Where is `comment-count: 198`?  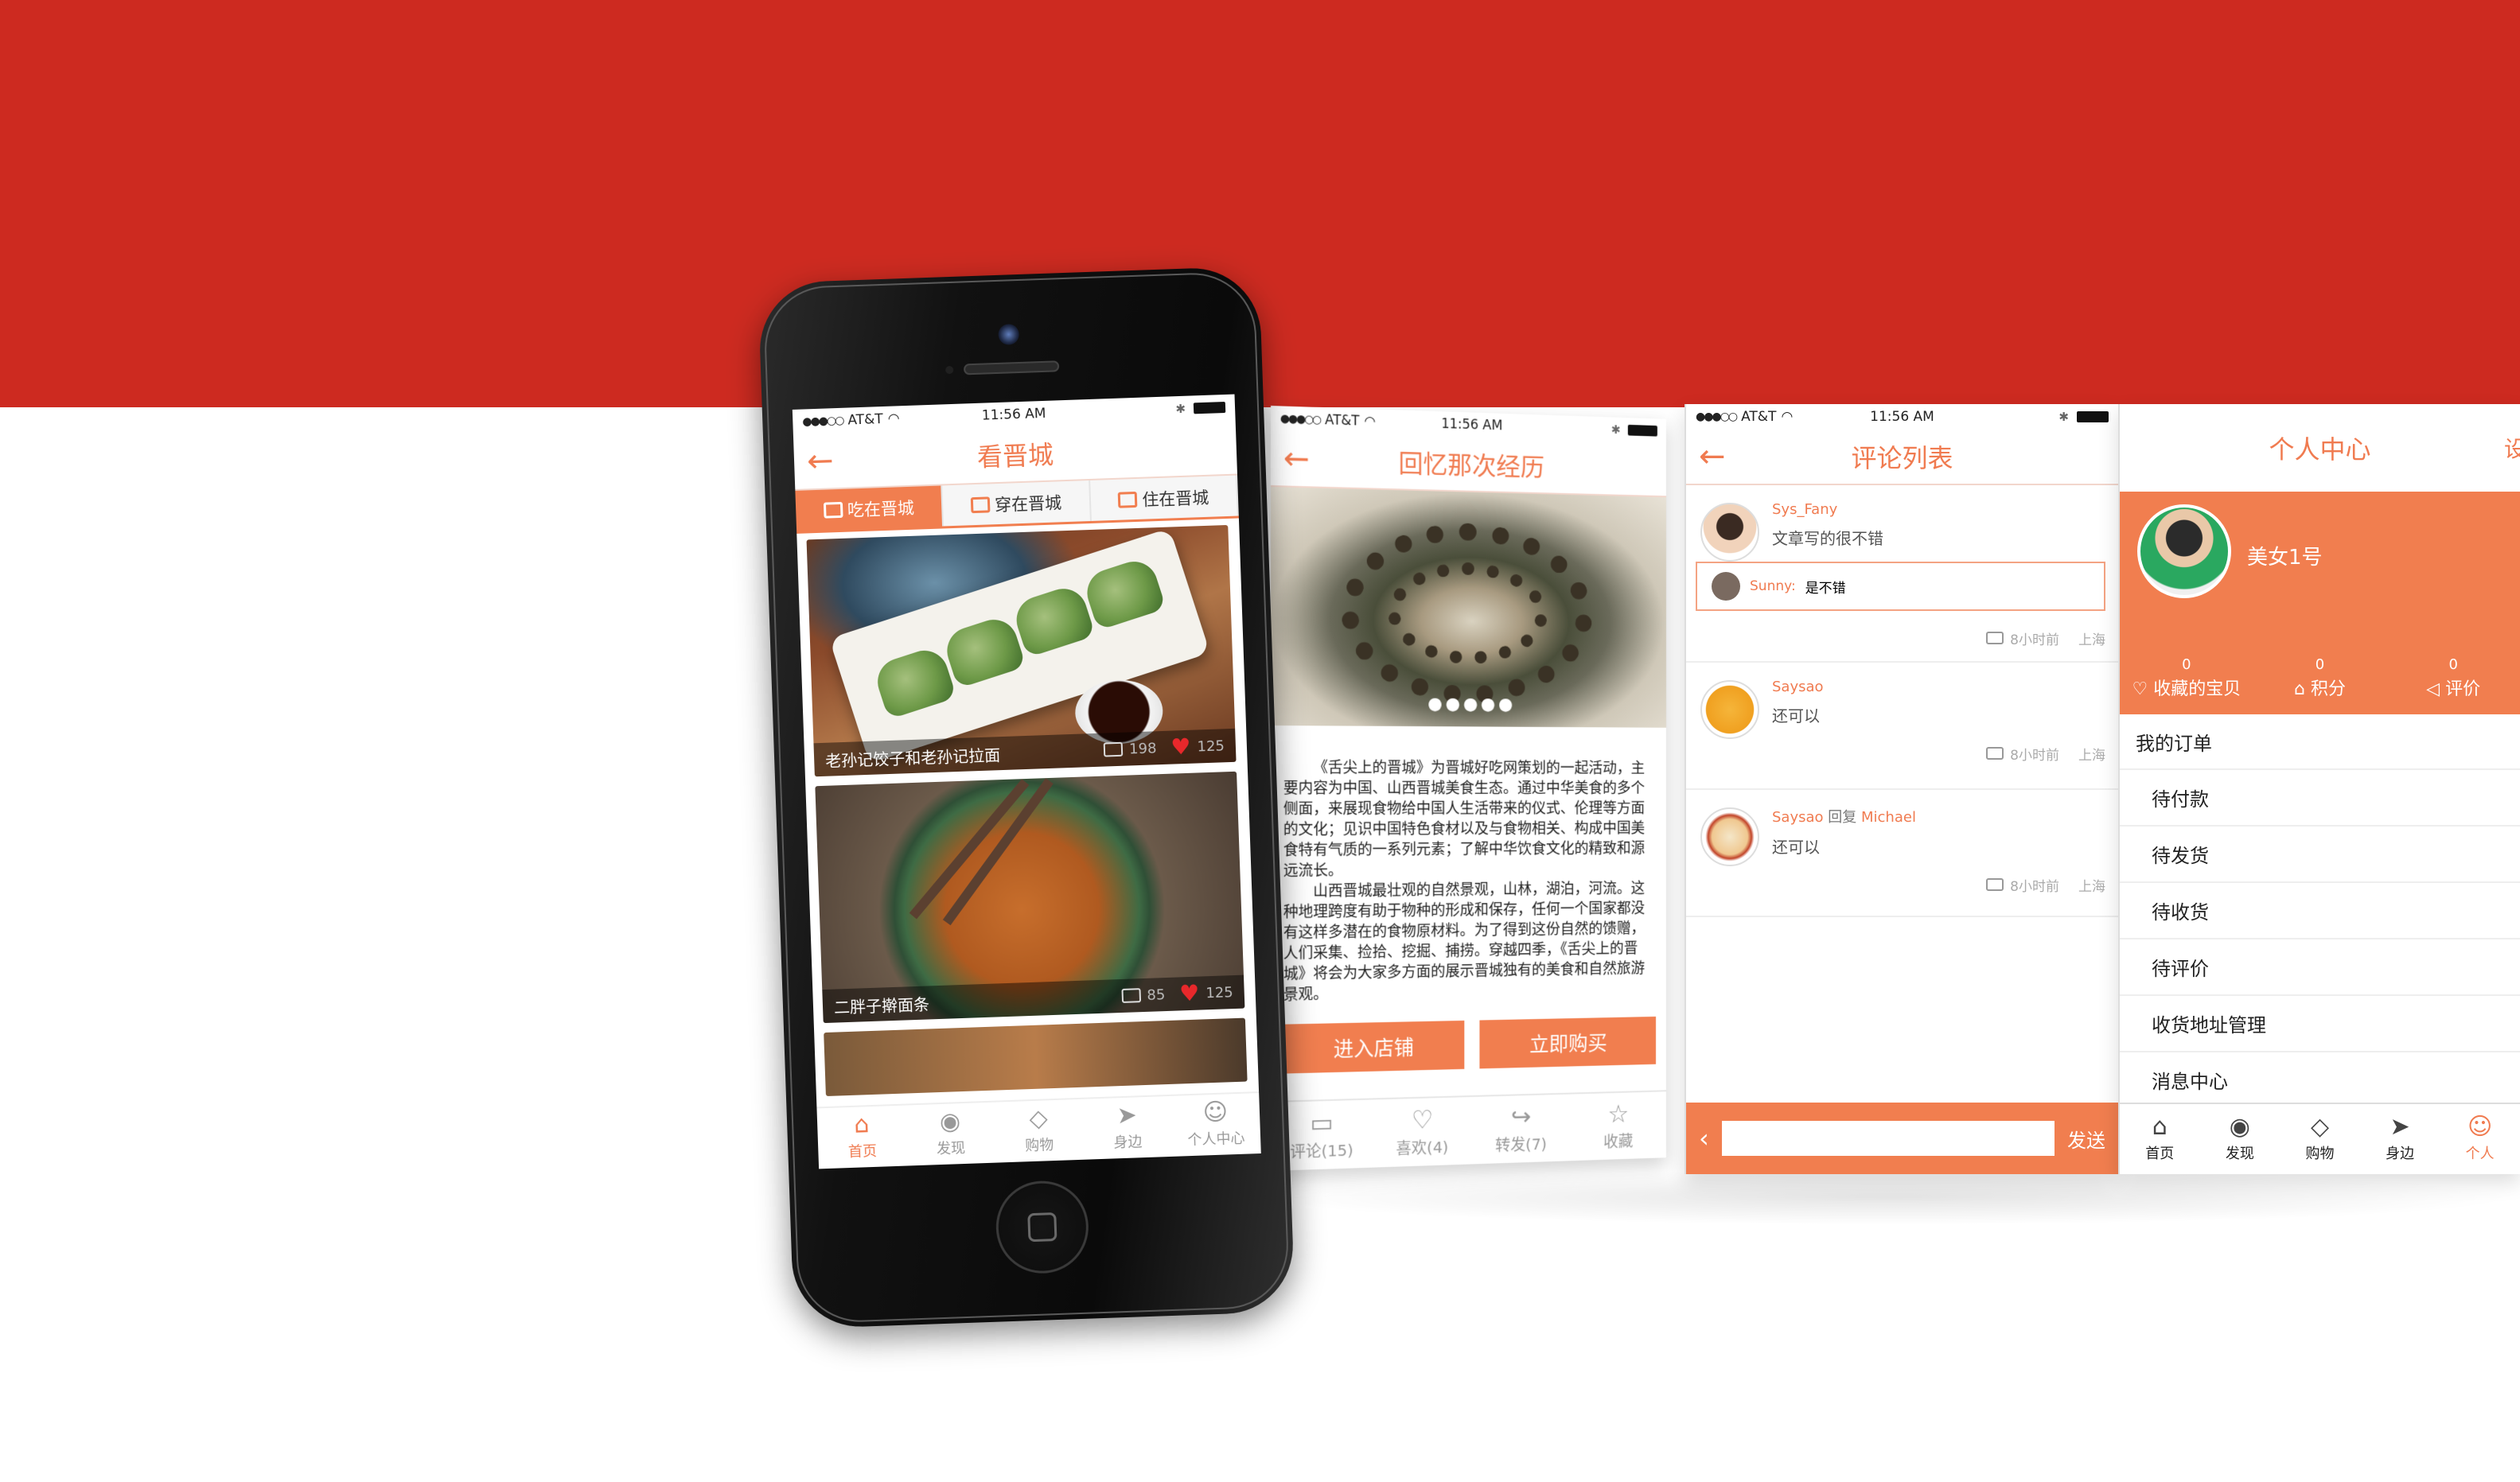
comment-count: 198 is located at coordinates (1130, 748).